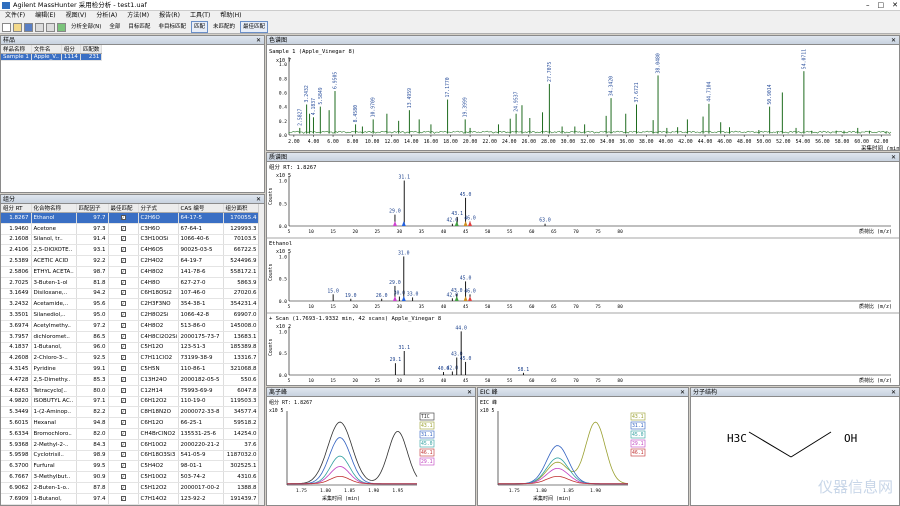 The height and width of the screenshot is (506, 900). Describe the element at coordinates (106, 16) in the screenshot. I see `menu-item: 分析(A)` at that location.